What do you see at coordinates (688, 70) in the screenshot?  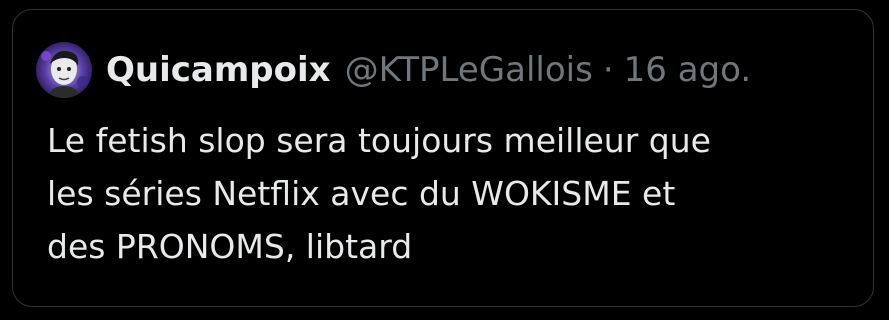 I see `tweet-date: 16 ago.` at bounding box center [688, 70].